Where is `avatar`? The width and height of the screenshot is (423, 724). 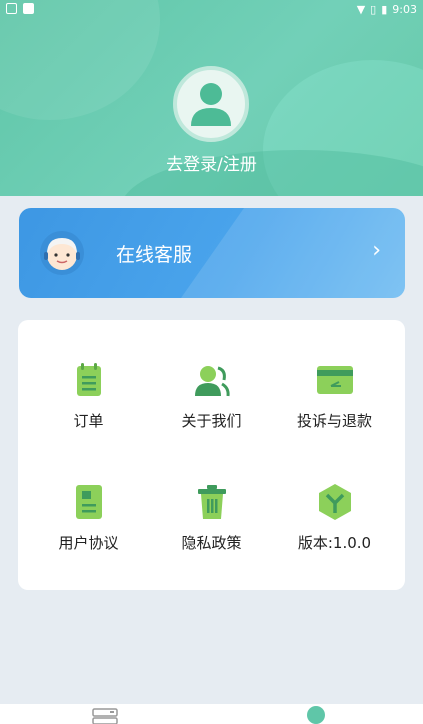
avatar is located at coordinates (211, 104).